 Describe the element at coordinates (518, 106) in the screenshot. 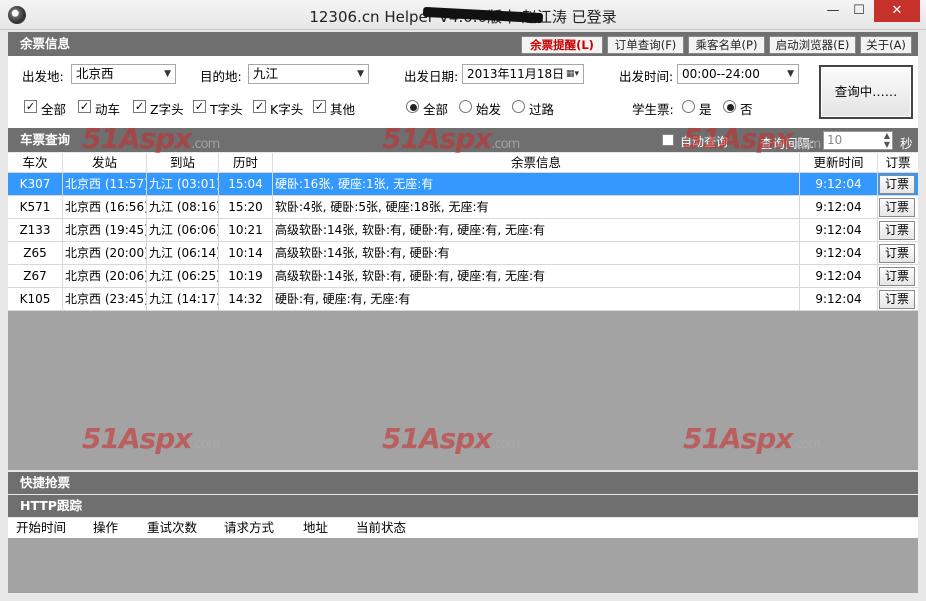

I see `station-passing-radio` at that location.